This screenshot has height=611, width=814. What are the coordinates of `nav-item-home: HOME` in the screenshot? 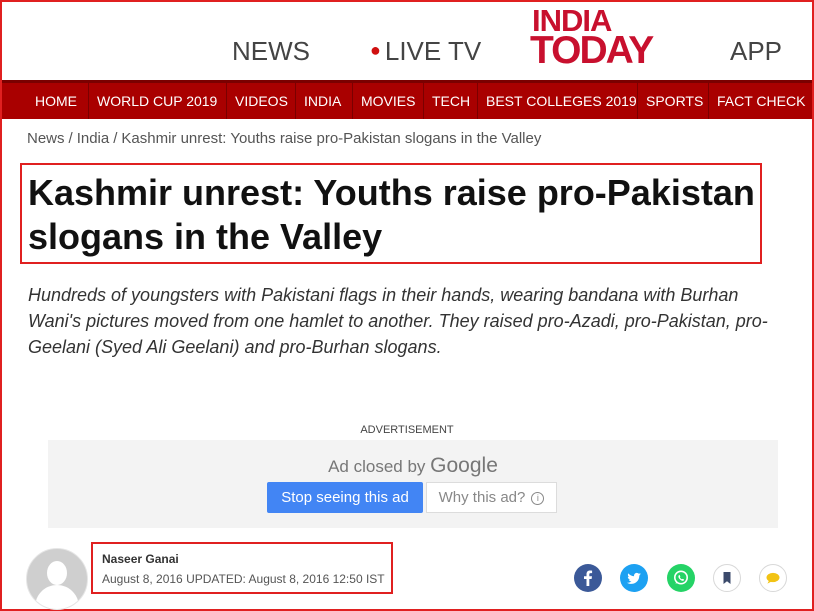 It's located at (58, 101).